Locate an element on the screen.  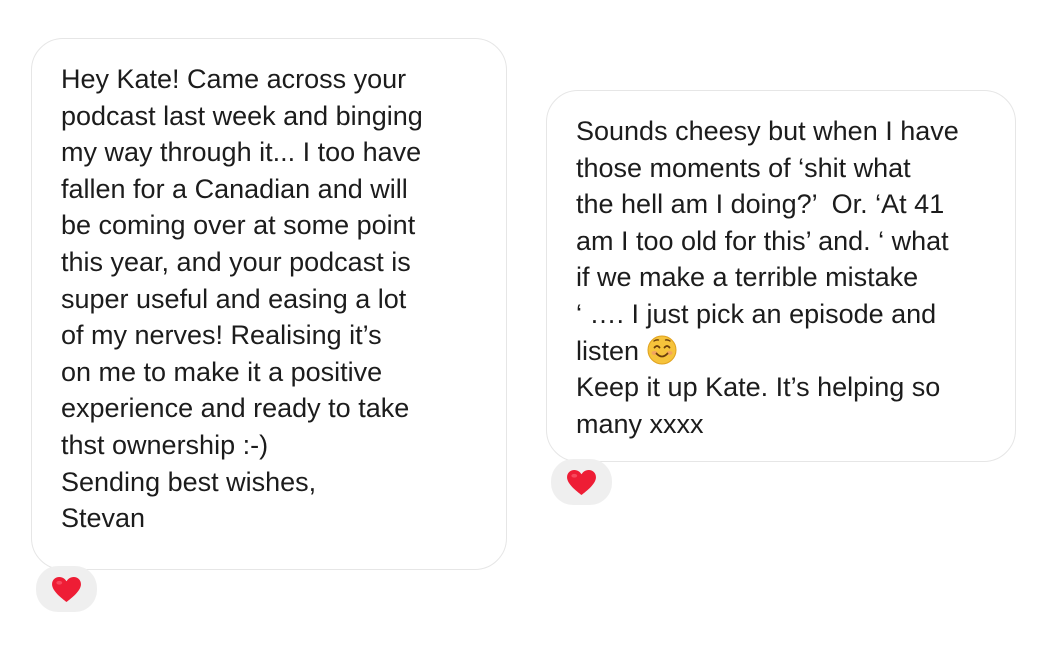
message-text-line: many xxxx is located at coordinates (640, 423).